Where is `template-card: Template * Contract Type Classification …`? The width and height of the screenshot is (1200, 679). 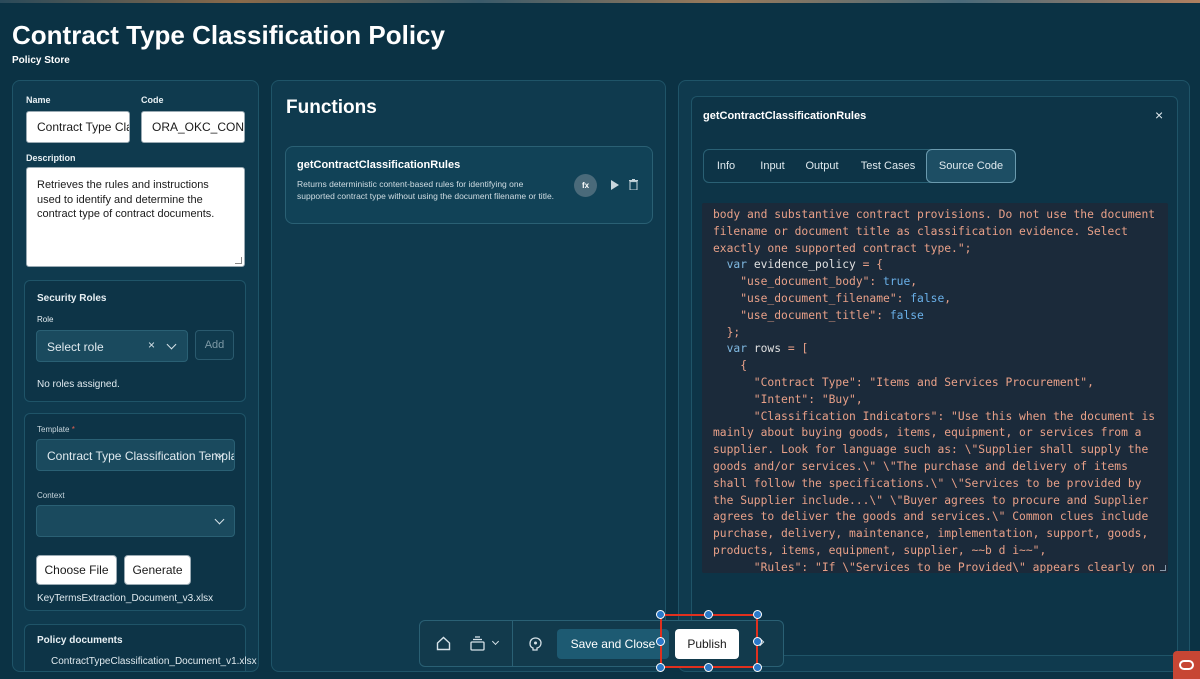 template-card: Template * Contract Type Classification … is located at coordinates (135, 512).